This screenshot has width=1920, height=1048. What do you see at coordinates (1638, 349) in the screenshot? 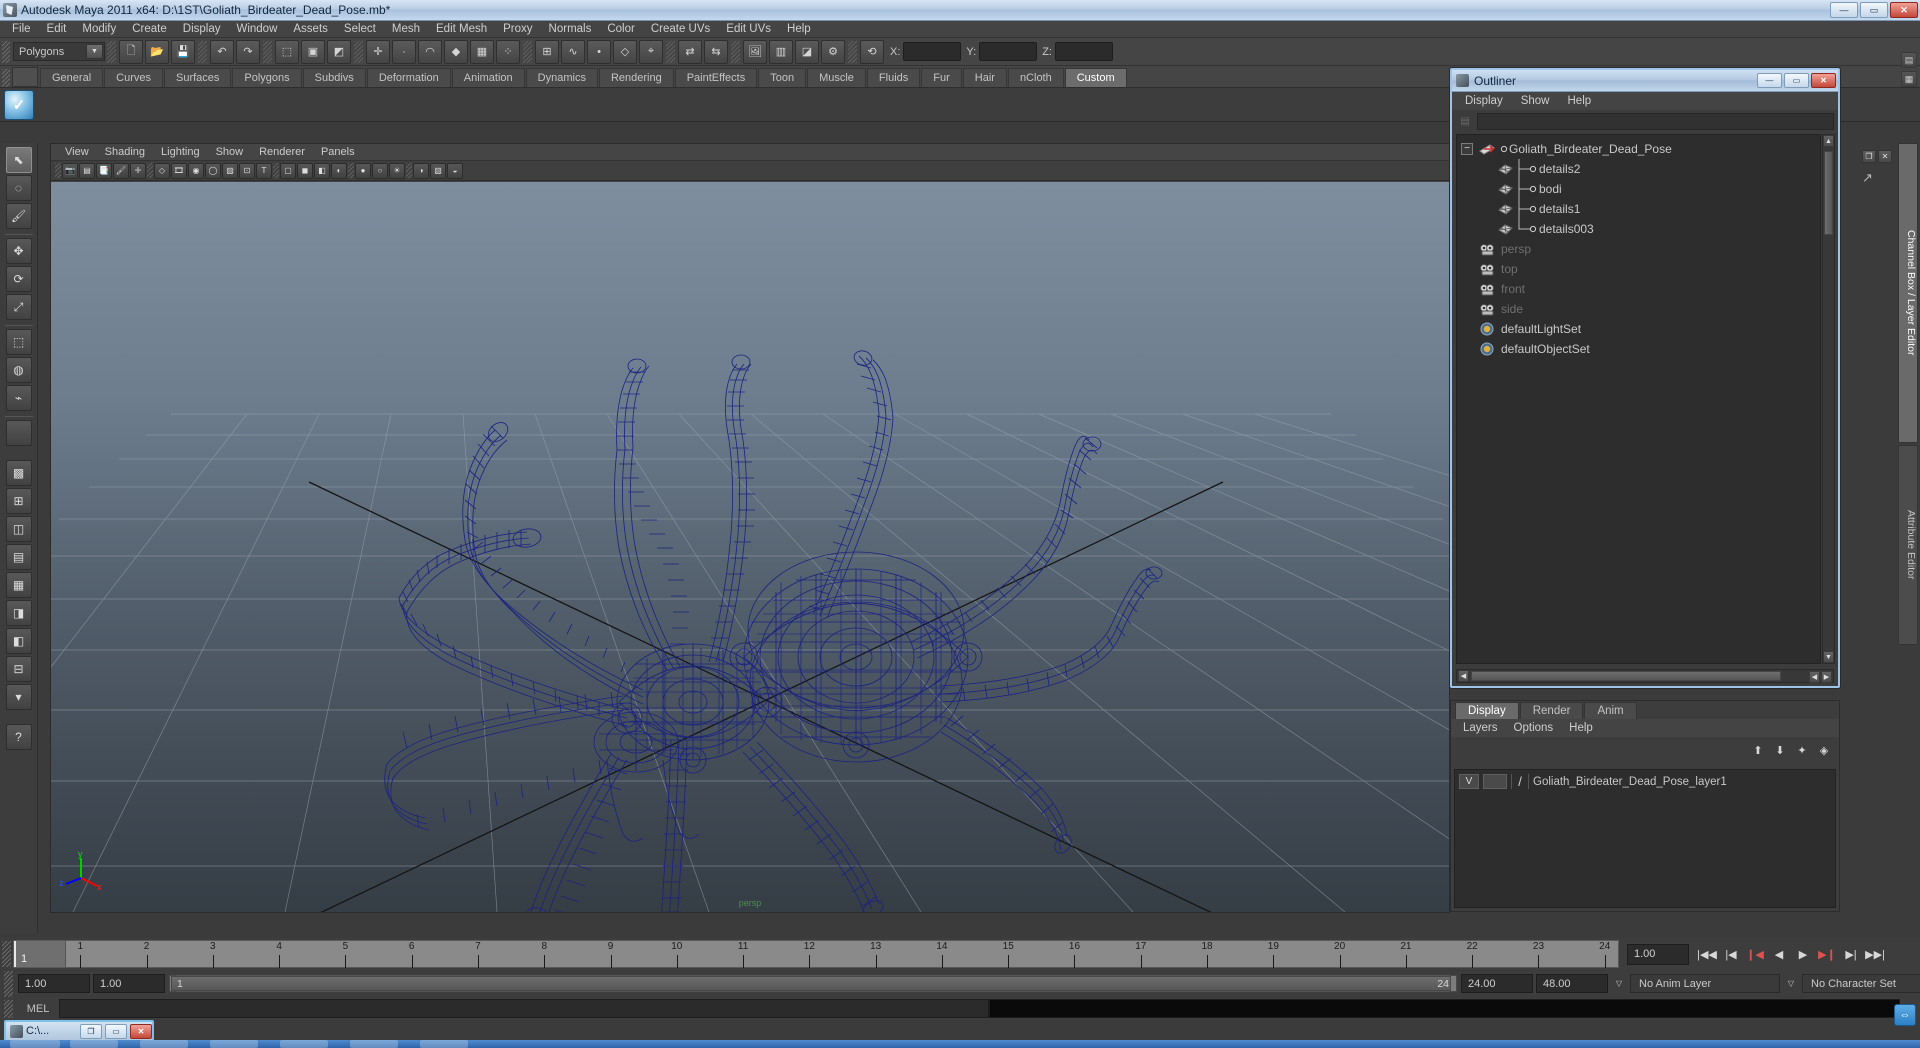
I see `outliner-item-defaultobjectset: defaultObjectSet` at bounding box center [1638, 349].